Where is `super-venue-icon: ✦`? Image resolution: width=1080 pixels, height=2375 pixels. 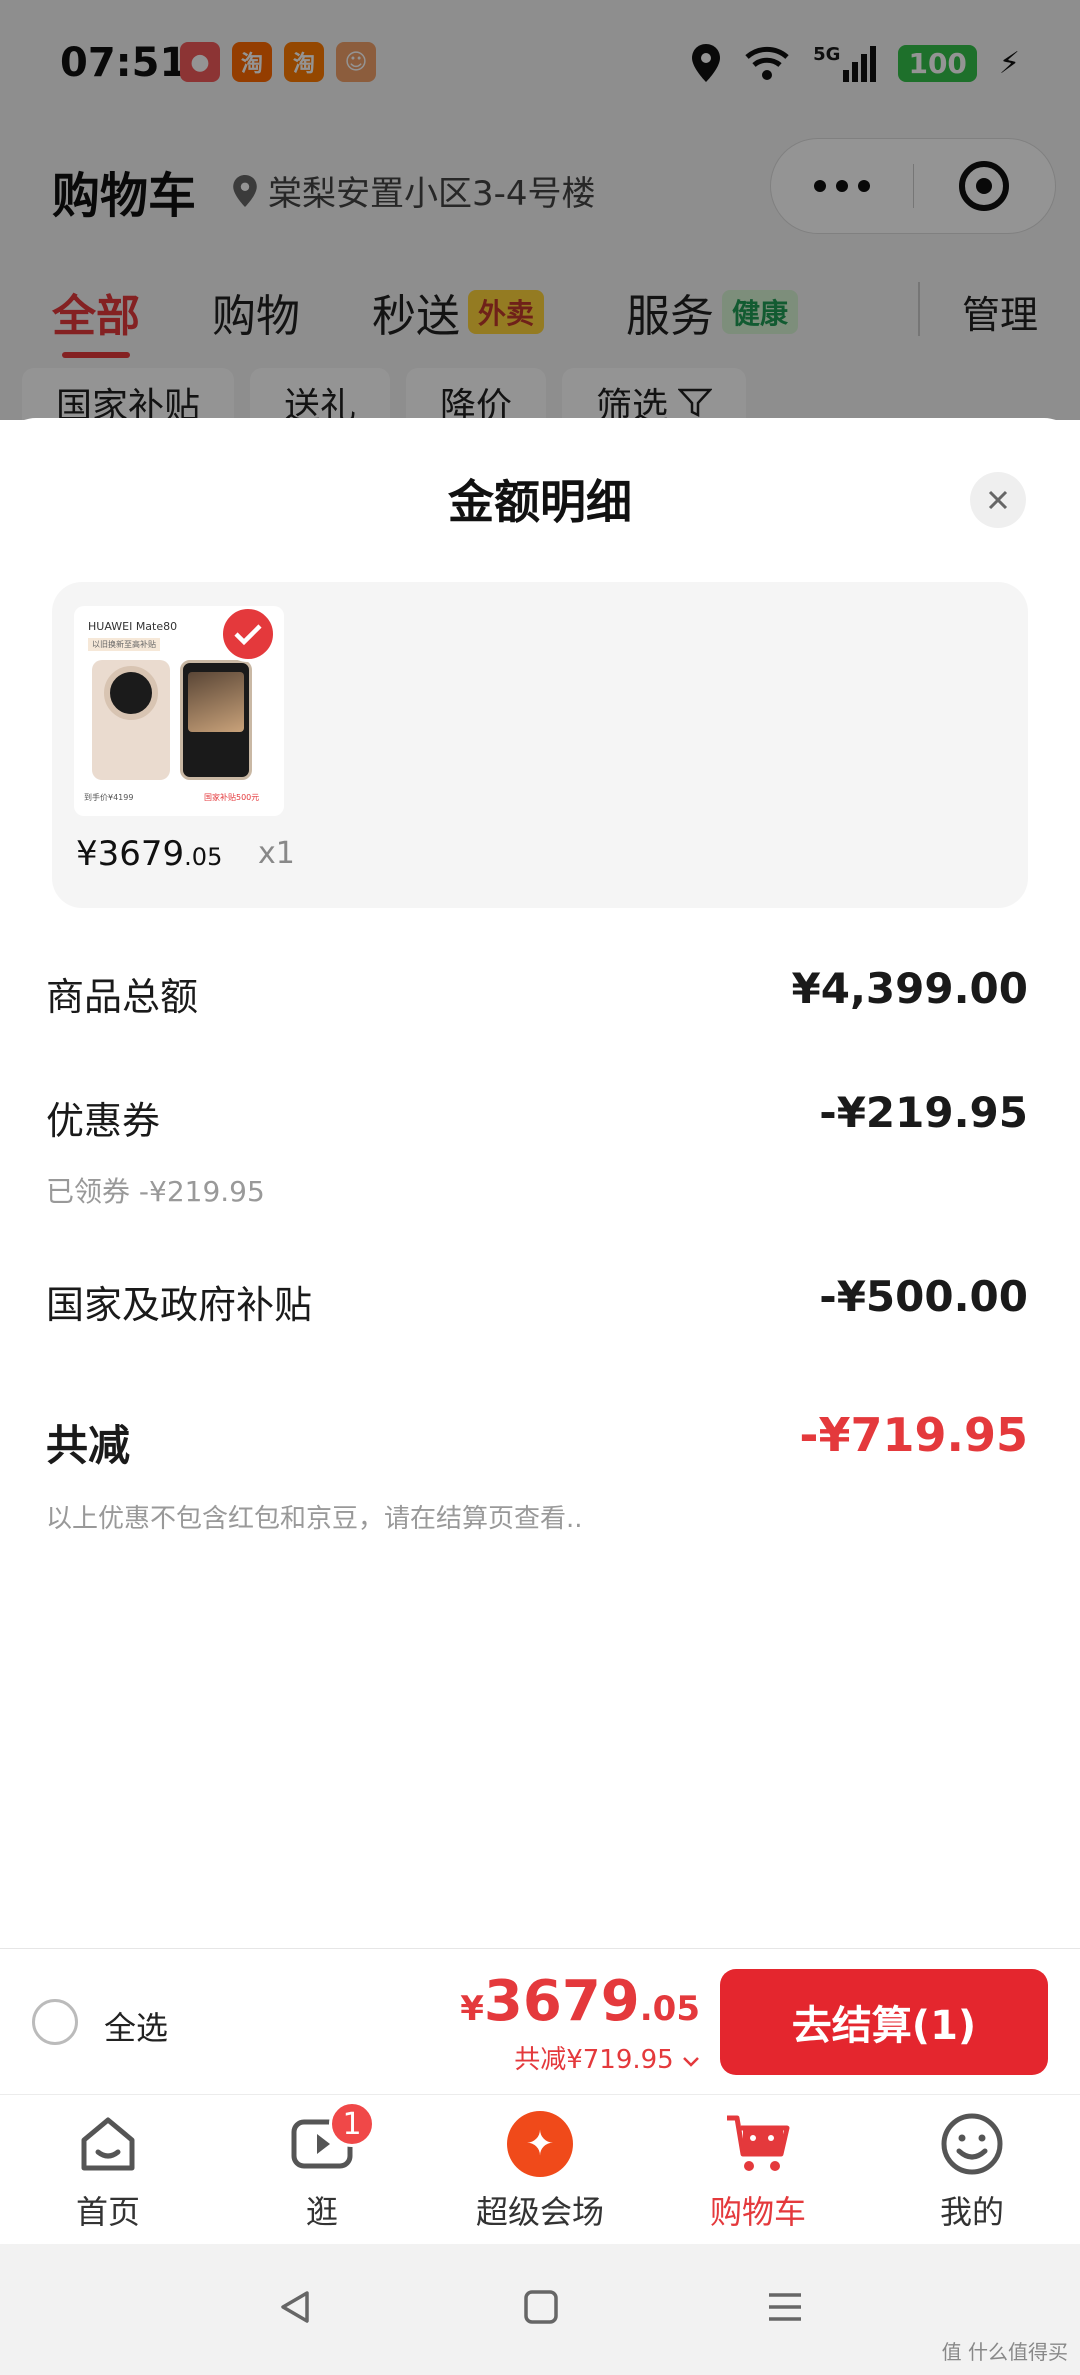 super-venue-icon: ✦ is located at coordinates (540, 2144).